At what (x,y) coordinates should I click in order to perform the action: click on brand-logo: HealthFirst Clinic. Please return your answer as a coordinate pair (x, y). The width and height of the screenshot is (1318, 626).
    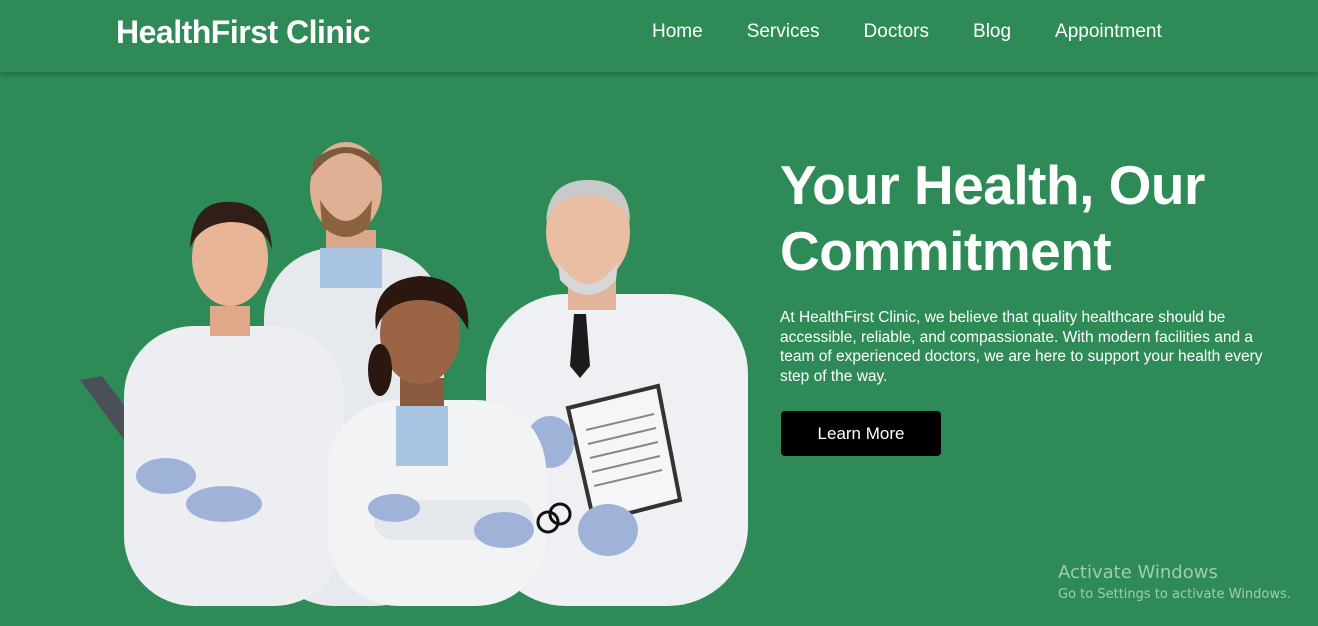
    Looking at the image, I should click on (243, 32).